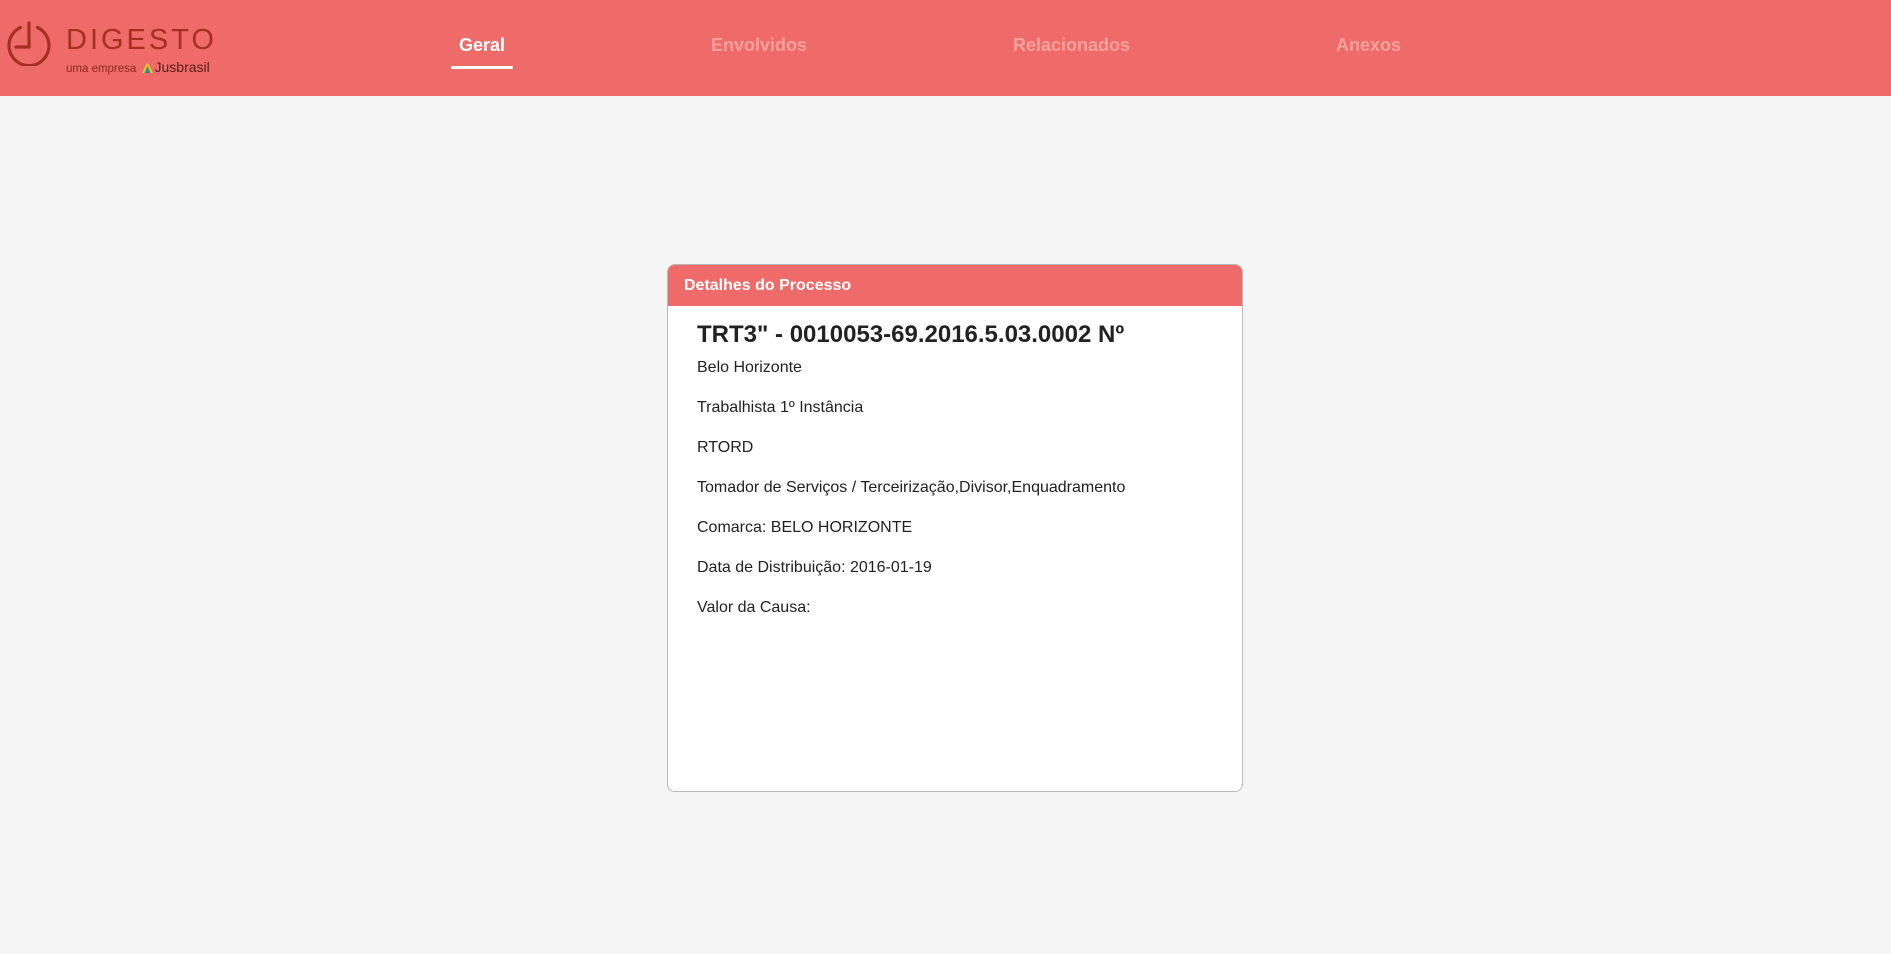 The height and width of the screenshot is (954, 1891). Describe the element at coordinates (482, 67) in the screenshot. I see `active-tab-indicator` at that location.